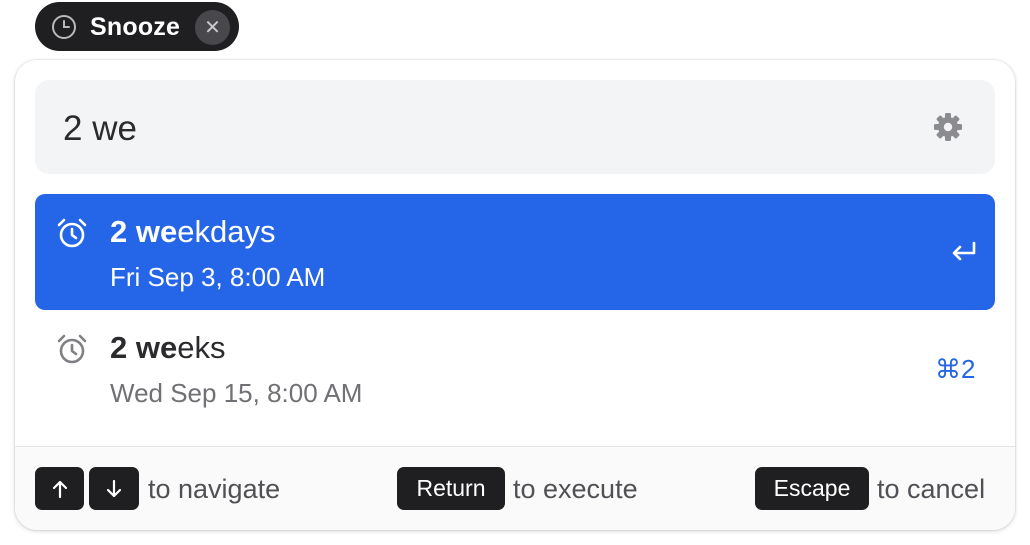 Image resolution: width=1030 pixels, height=545 pixels. I want to click on result-title-rest: ekdays, so click(226, 231).